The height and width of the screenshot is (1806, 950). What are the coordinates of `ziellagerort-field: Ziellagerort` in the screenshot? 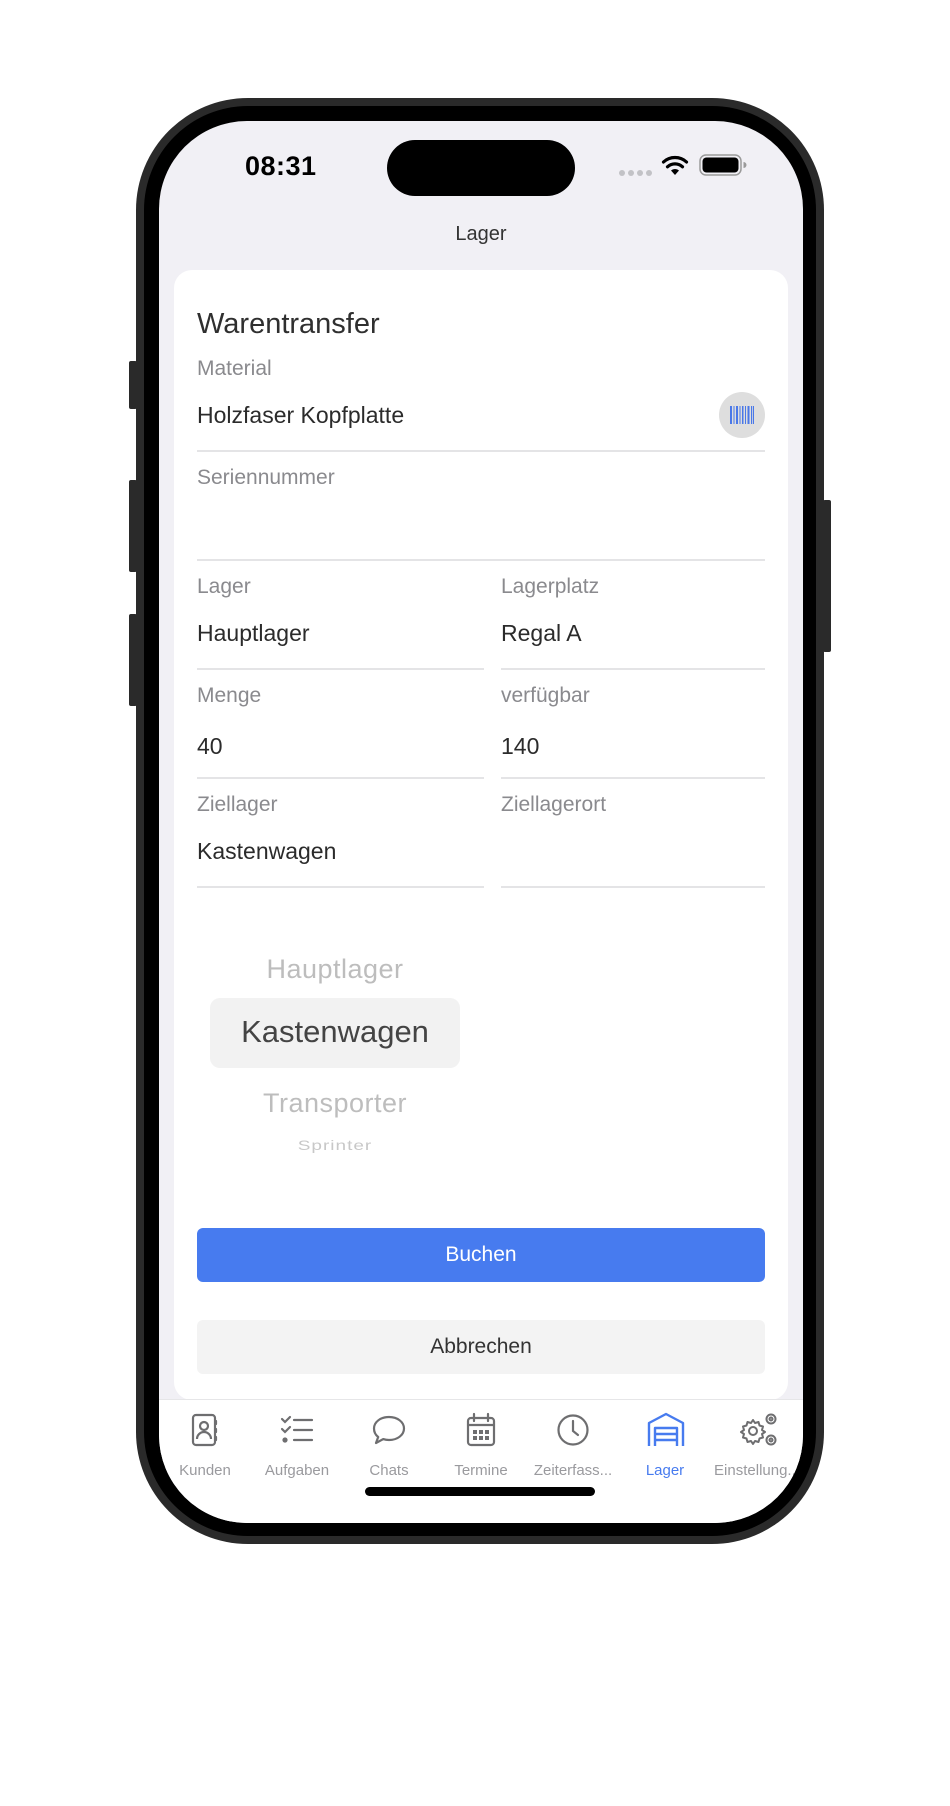 It's located at (633, 840).